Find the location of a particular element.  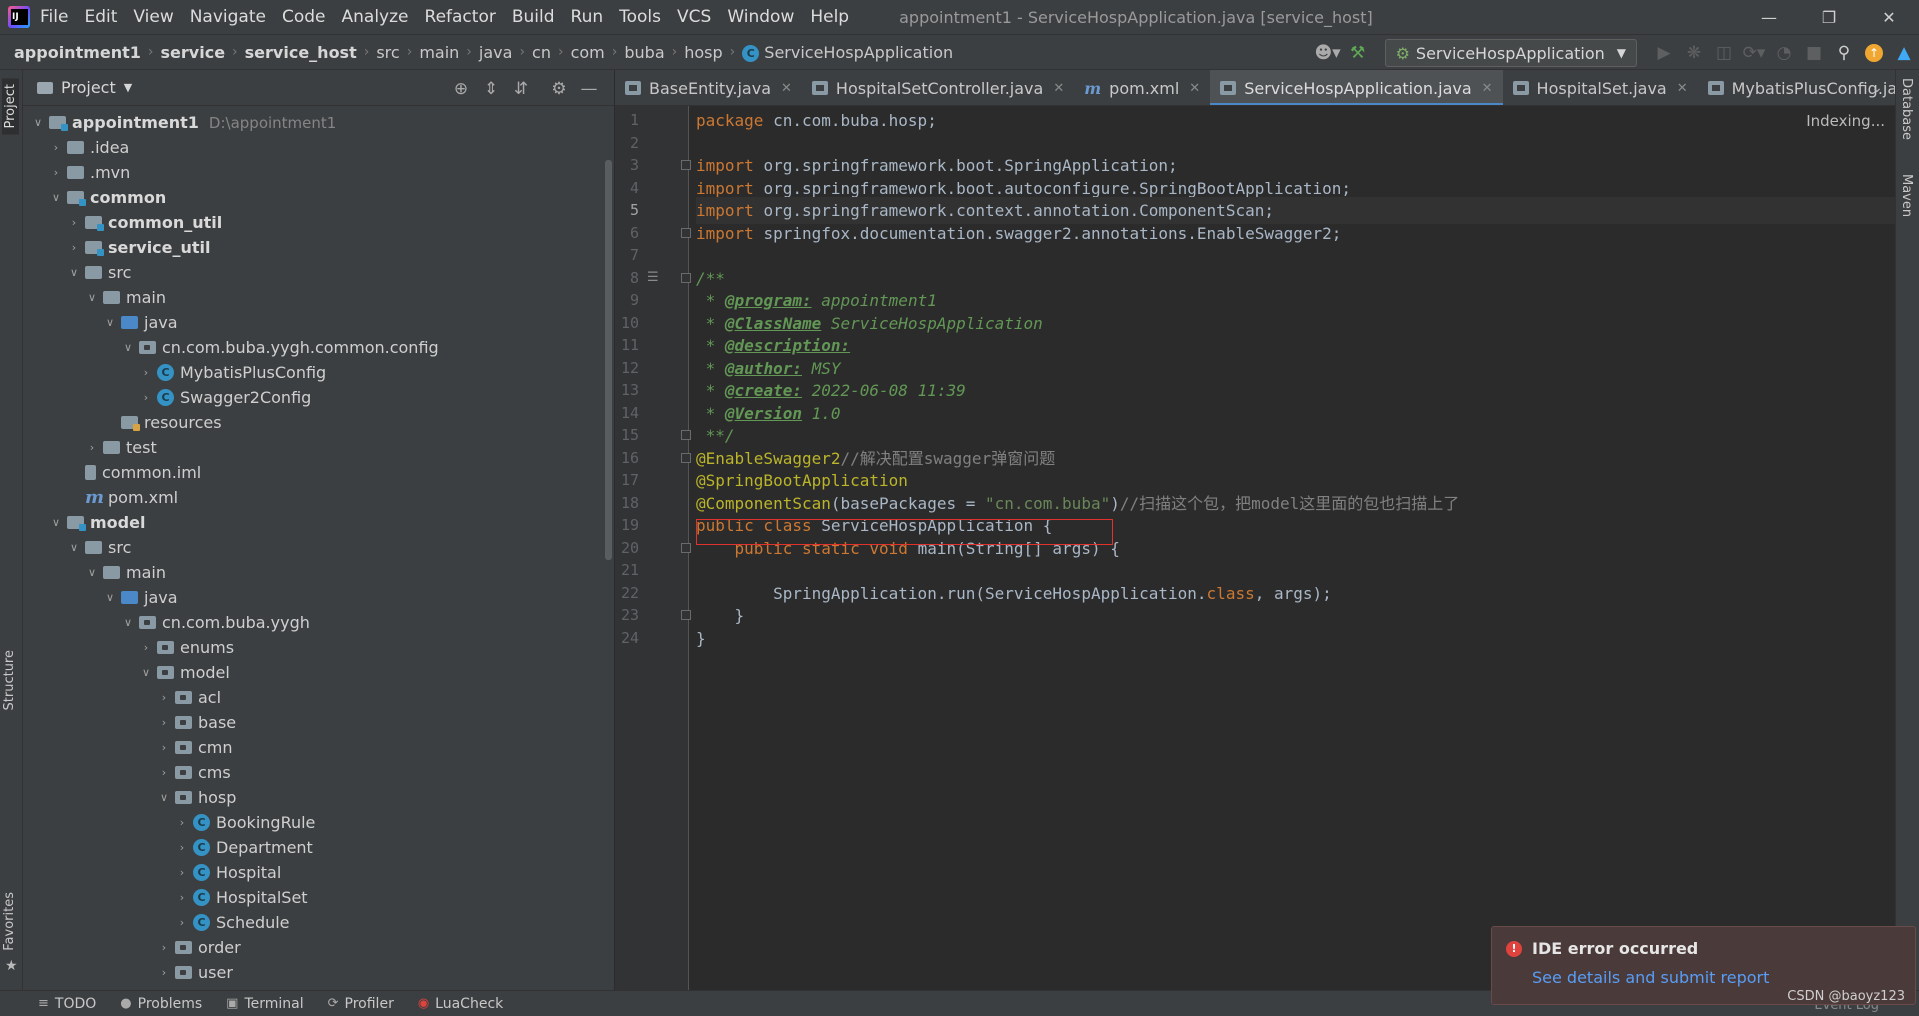

tree-item: ∨ java is located at coordinates (318, 597).